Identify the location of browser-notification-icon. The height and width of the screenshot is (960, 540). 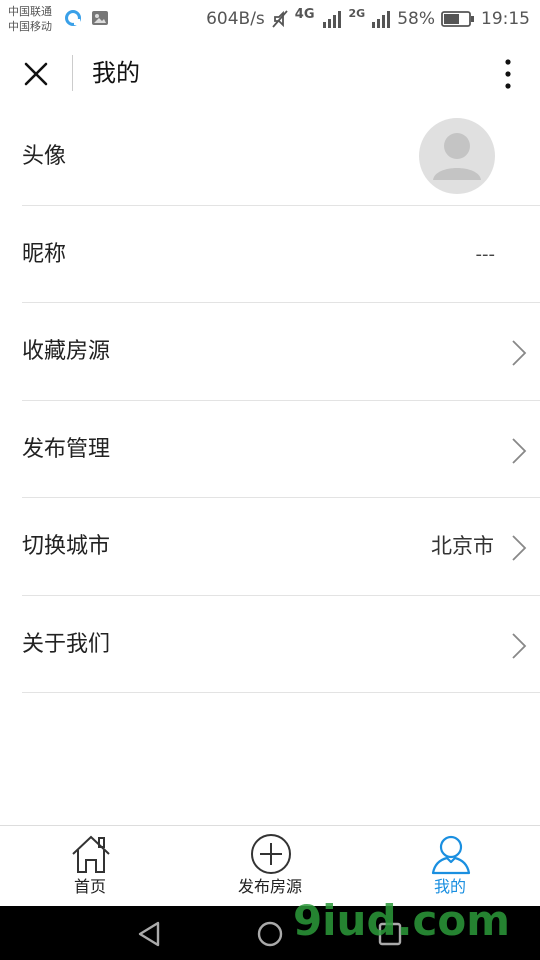
(73, 18).